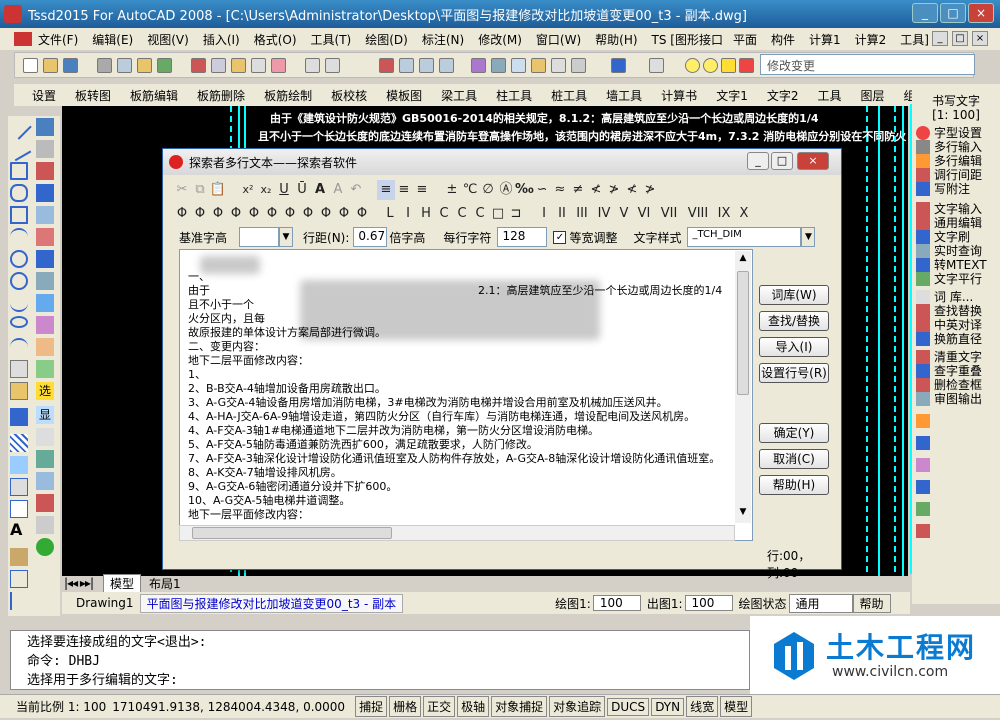 This screenshot has width=1000, height=720. I want to click on ts-person-icon, so click(45, 547).